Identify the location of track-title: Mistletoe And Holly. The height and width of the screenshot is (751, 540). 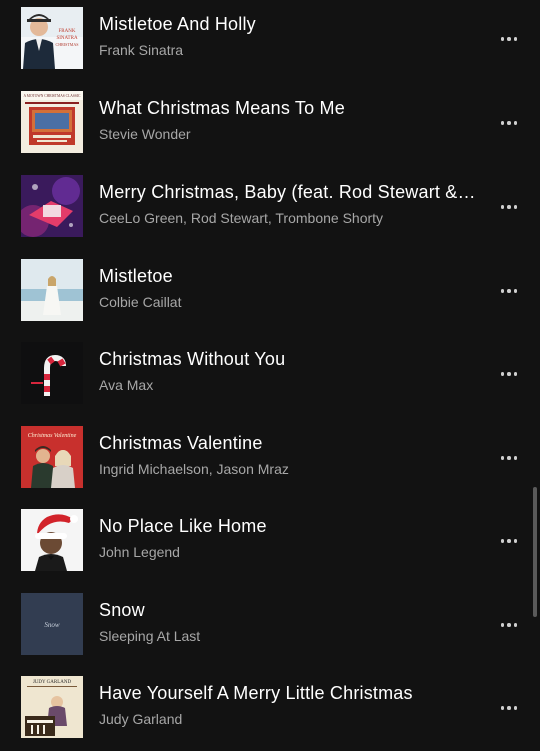
(177, 24).